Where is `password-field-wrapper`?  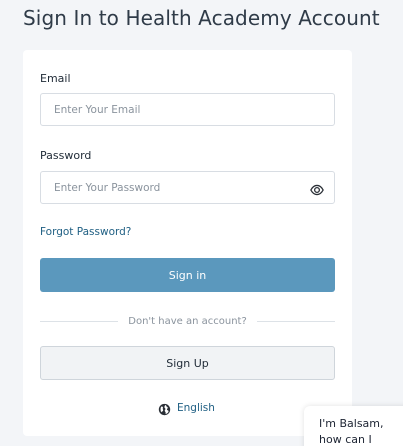 password-field-wrapper is located at coordinates (187, 187).